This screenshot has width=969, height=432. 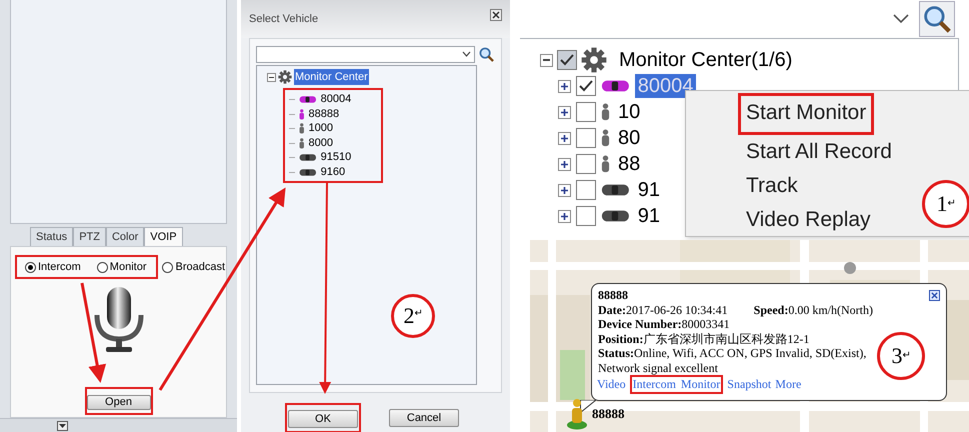 What do you see at coordinates (804, 219) in the screenshot?
I see `menu-item: Video Replay` at bounding box center [804, 219].